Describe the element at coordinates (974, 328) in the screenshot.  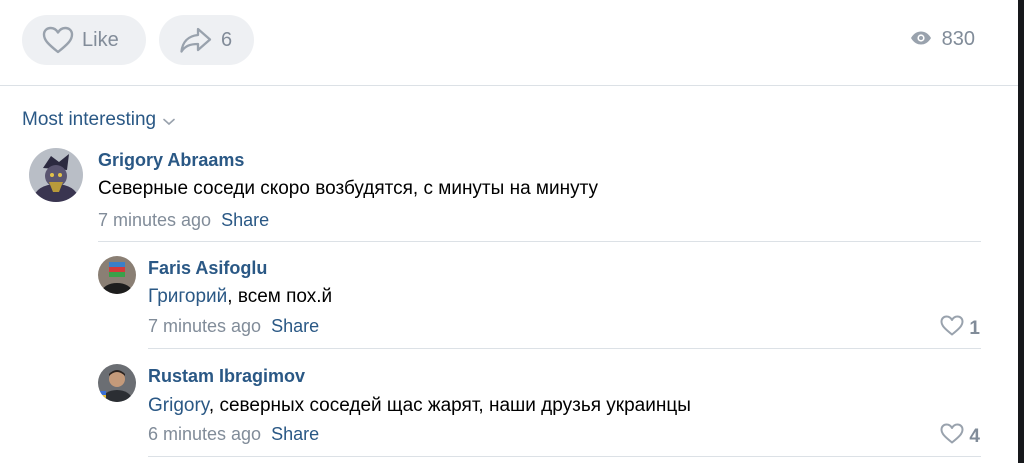
I see `comment-like-count: 1` at that location.